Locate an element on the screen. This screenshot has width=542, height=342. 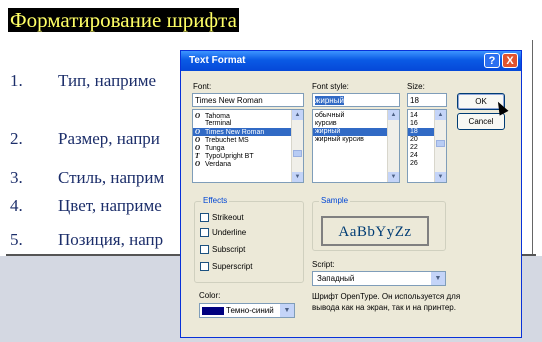
size-input: 18 is located at coordinates (427, 100).